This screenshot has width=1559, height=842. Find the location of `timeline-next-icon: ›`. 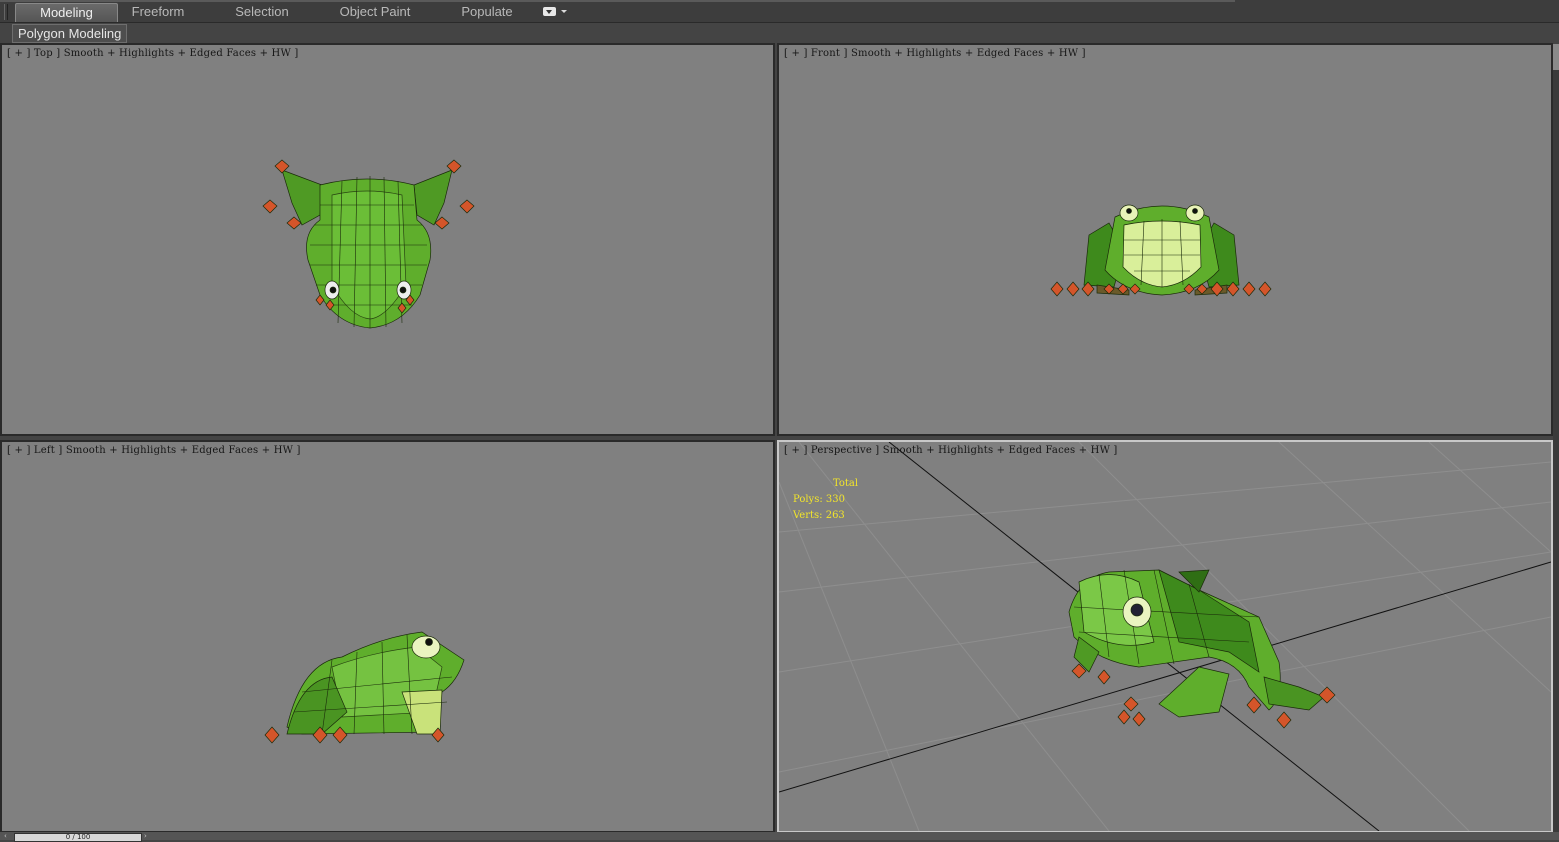

timeline-next-icon: › is located at coordinates (148, 836).